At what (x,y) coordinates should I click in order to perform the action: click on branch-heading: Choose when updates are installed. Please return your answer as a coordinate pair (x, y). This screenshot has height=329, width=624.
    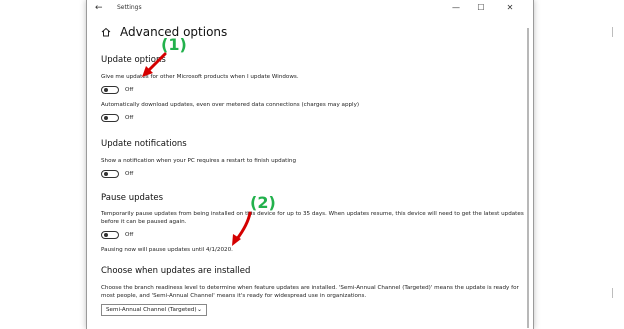
    Looking at the image, I should click on (176, 271).